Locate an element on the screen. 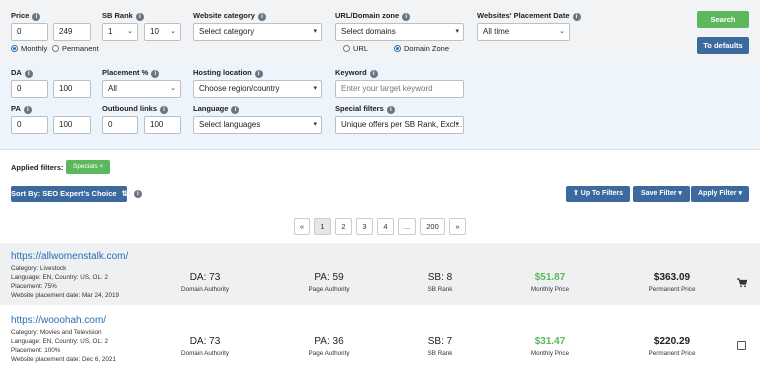 This screenshot has width=760, height=369. price-min-input: 0 is located at coordinates (29, 32).